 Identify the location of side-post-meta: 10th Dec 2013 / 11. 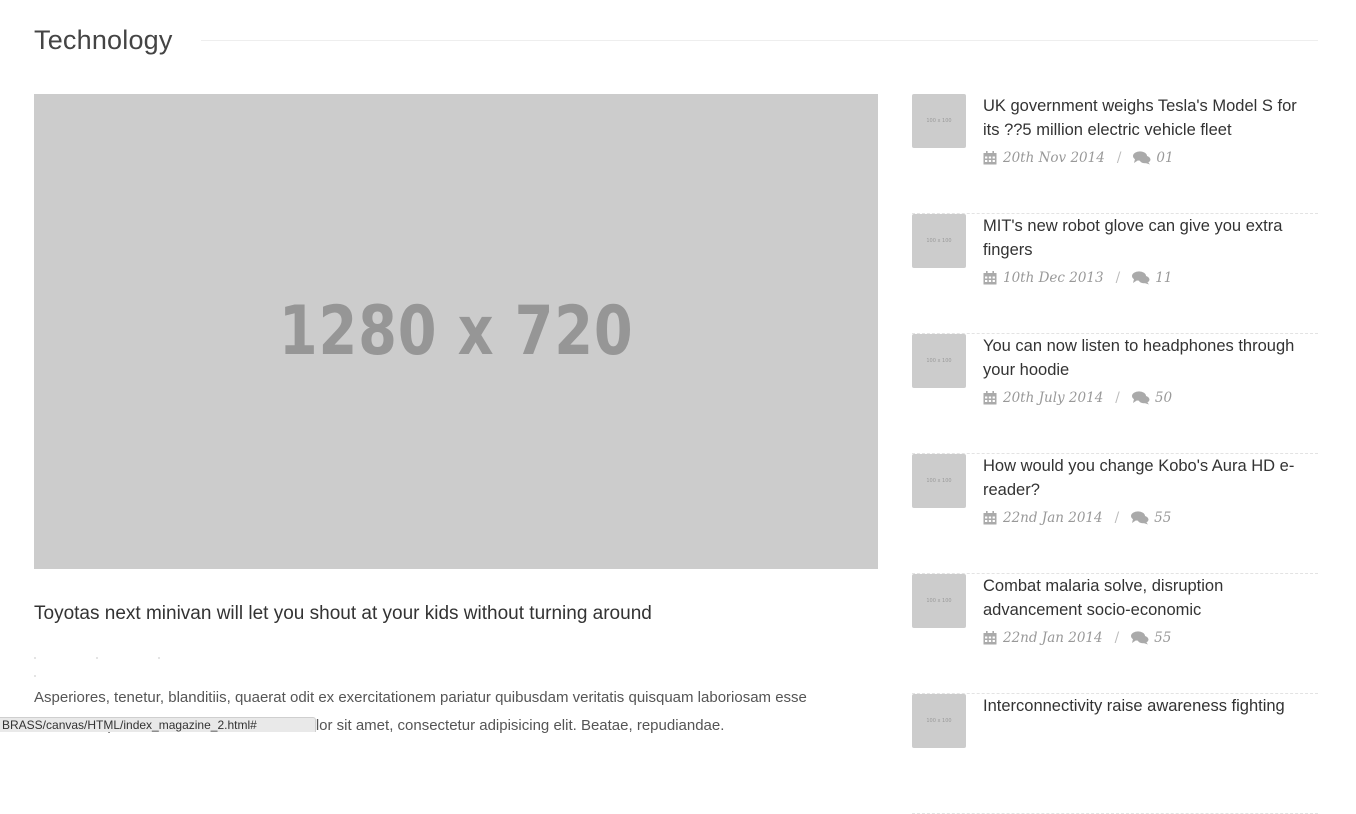
(1077, 278).